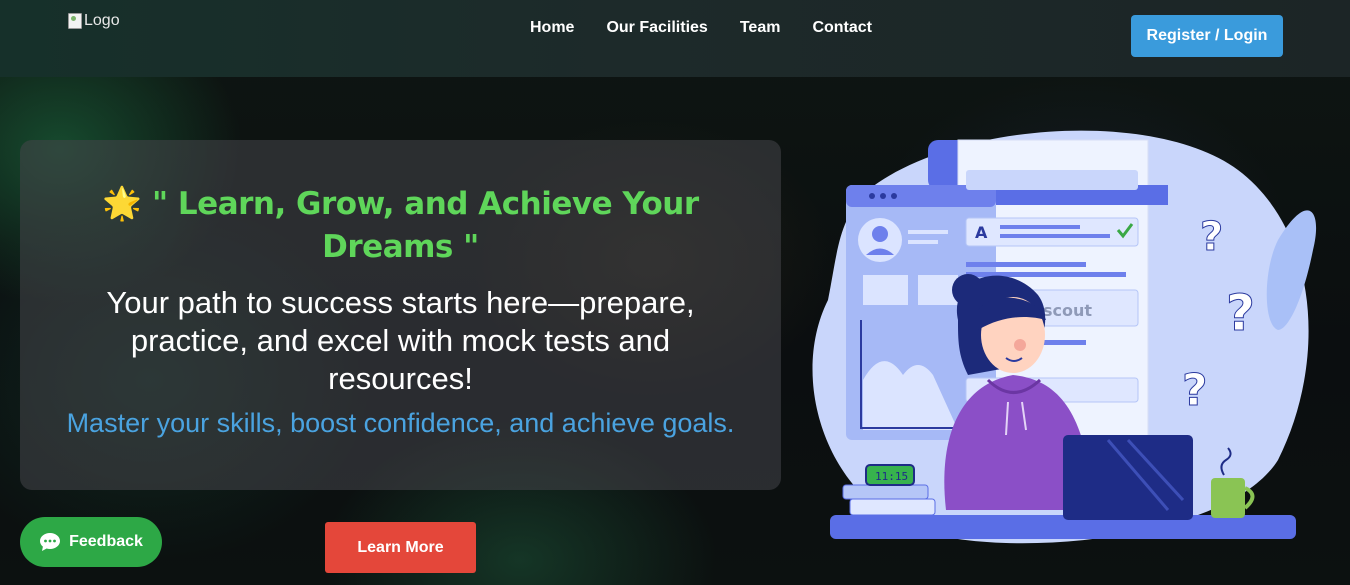 This screenshot has height=585, width=1350. I want to click on hero-heading-text: " Learn, Grow, and Achieve Your Dreams ", so click(425, 225).